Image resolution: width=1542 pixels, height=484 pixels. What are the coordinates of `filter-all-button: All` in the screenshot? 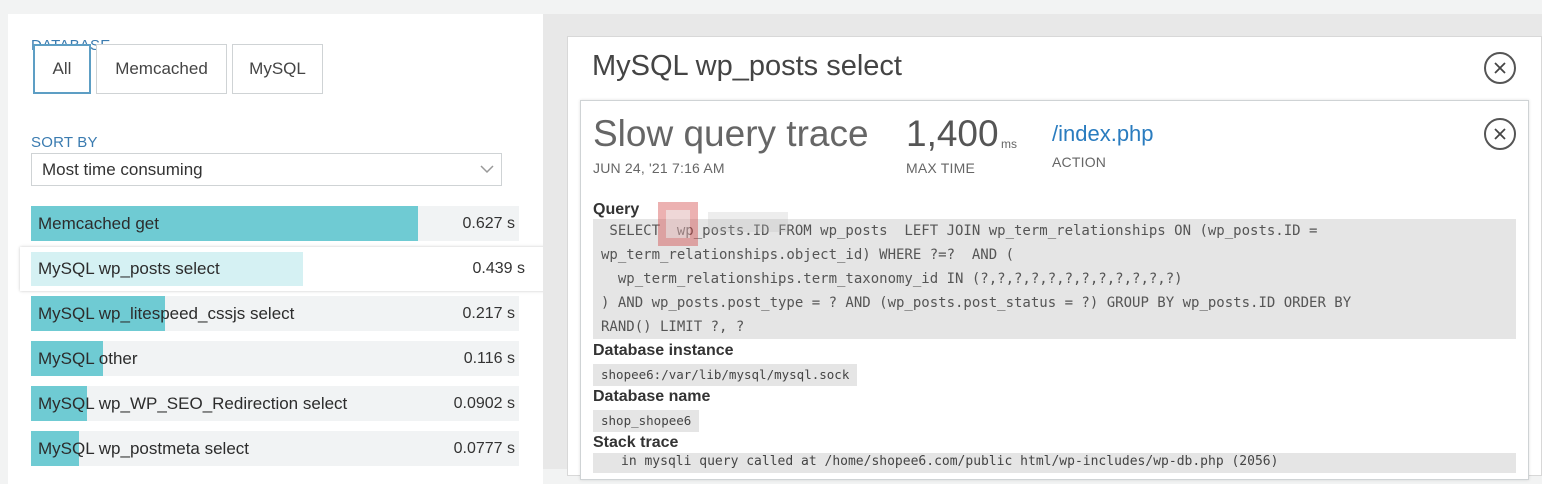 It's located at (62, 69).